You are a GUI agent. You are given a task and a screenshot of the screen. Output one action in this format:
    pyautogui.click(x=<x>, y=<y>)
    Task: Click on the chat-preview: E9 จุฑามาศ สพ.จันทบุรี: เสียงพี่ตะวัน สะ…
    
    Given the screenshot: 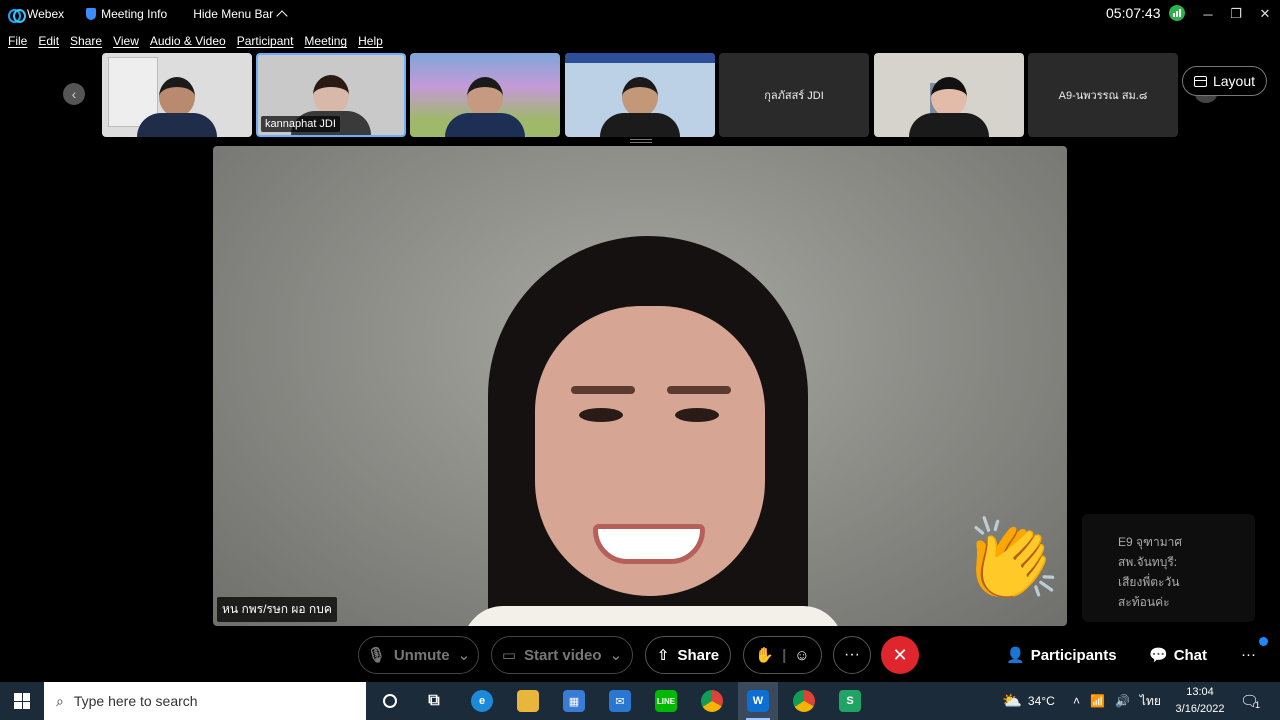 What is the action you would take?
    pyautogui.click(x=1168, y=568)
    